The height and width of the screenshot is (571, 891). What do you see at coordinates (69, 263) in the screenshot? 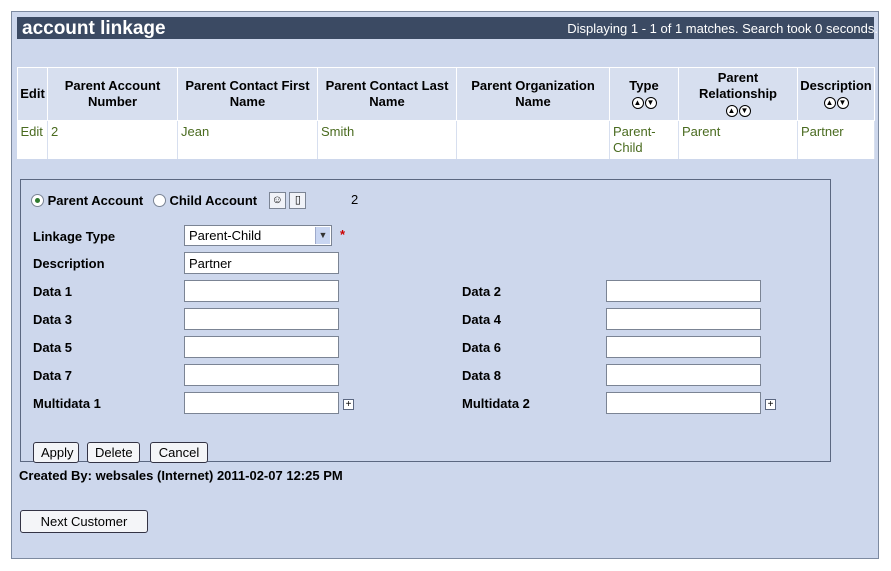
I see `description-label: Description` at bounding box center [69, 263].